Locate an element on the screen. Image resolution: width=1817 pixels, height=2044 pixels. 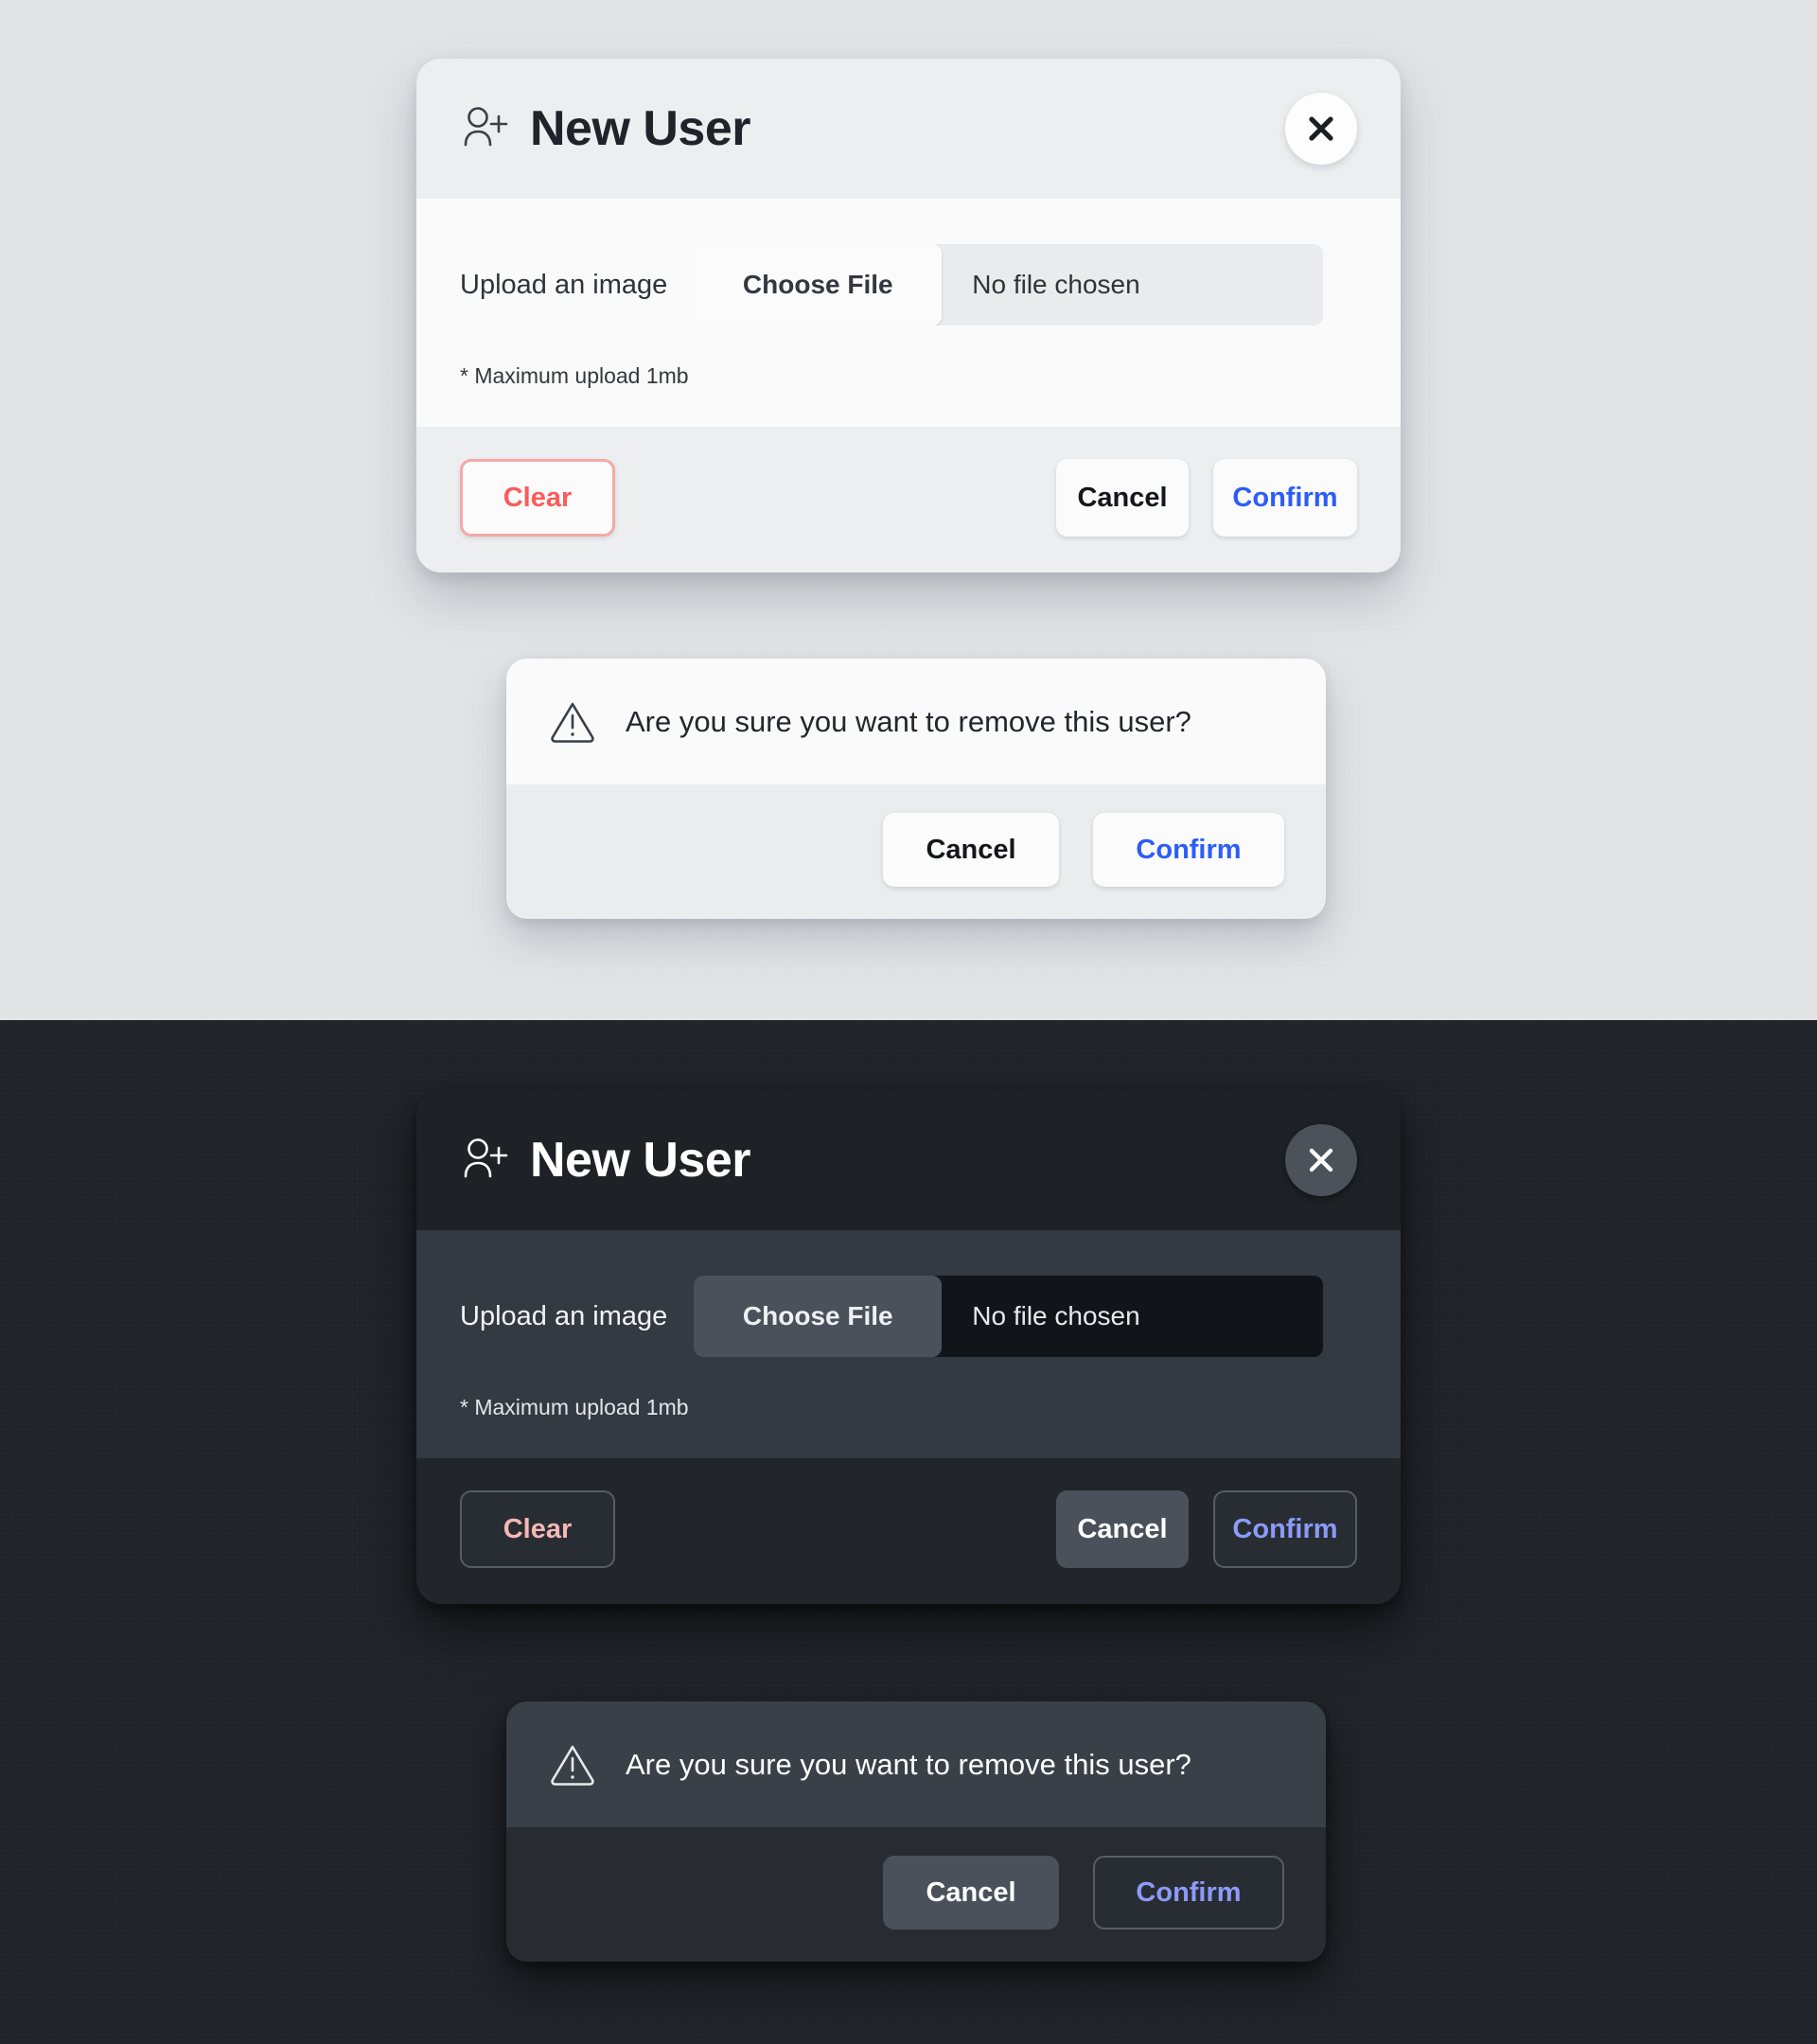
page-title-dark: New User is located at coordinates (641, 1160).